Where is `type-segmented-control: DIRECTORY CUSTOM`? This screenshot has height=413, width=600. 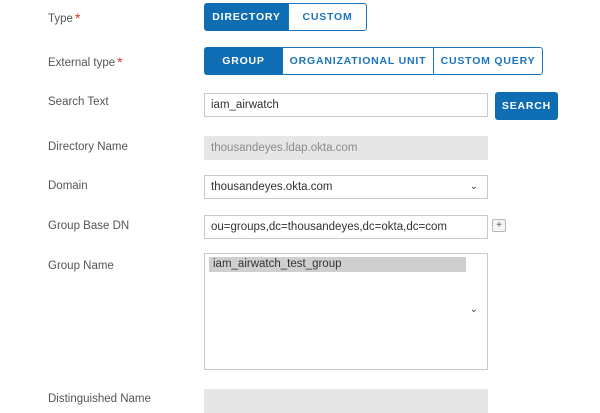
type-segmented-control: DIRECTORY CUSTOM is located at coordinates (285, 17).